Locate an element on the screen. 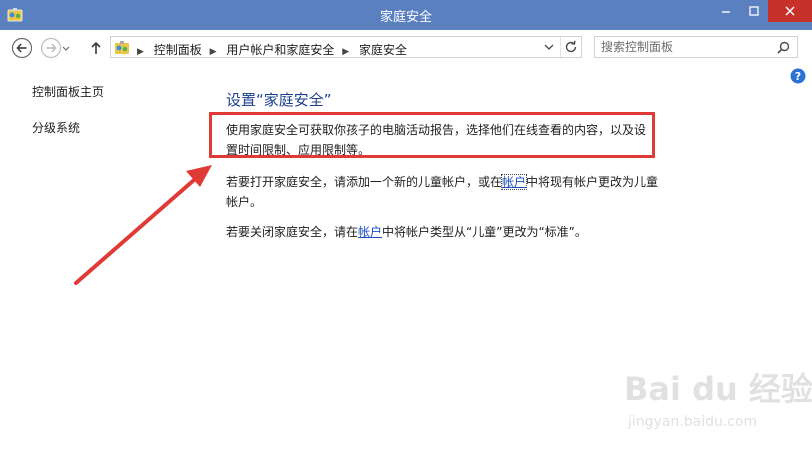 The width and height of the screenshot is (812, 456). search-box is located at coordinates (696, 47).